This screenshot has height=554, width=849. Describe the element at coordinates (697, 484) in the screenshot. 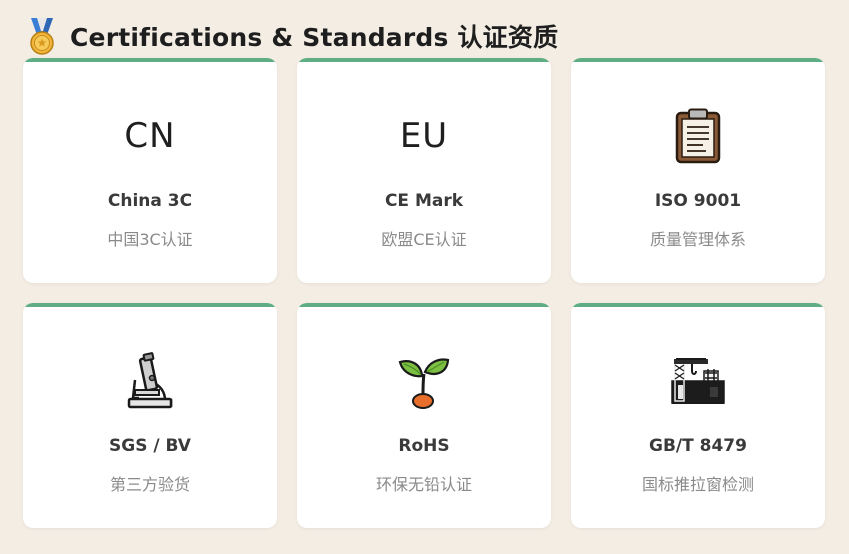

I see `cert-description: 国标推拉窗检测` at that location.